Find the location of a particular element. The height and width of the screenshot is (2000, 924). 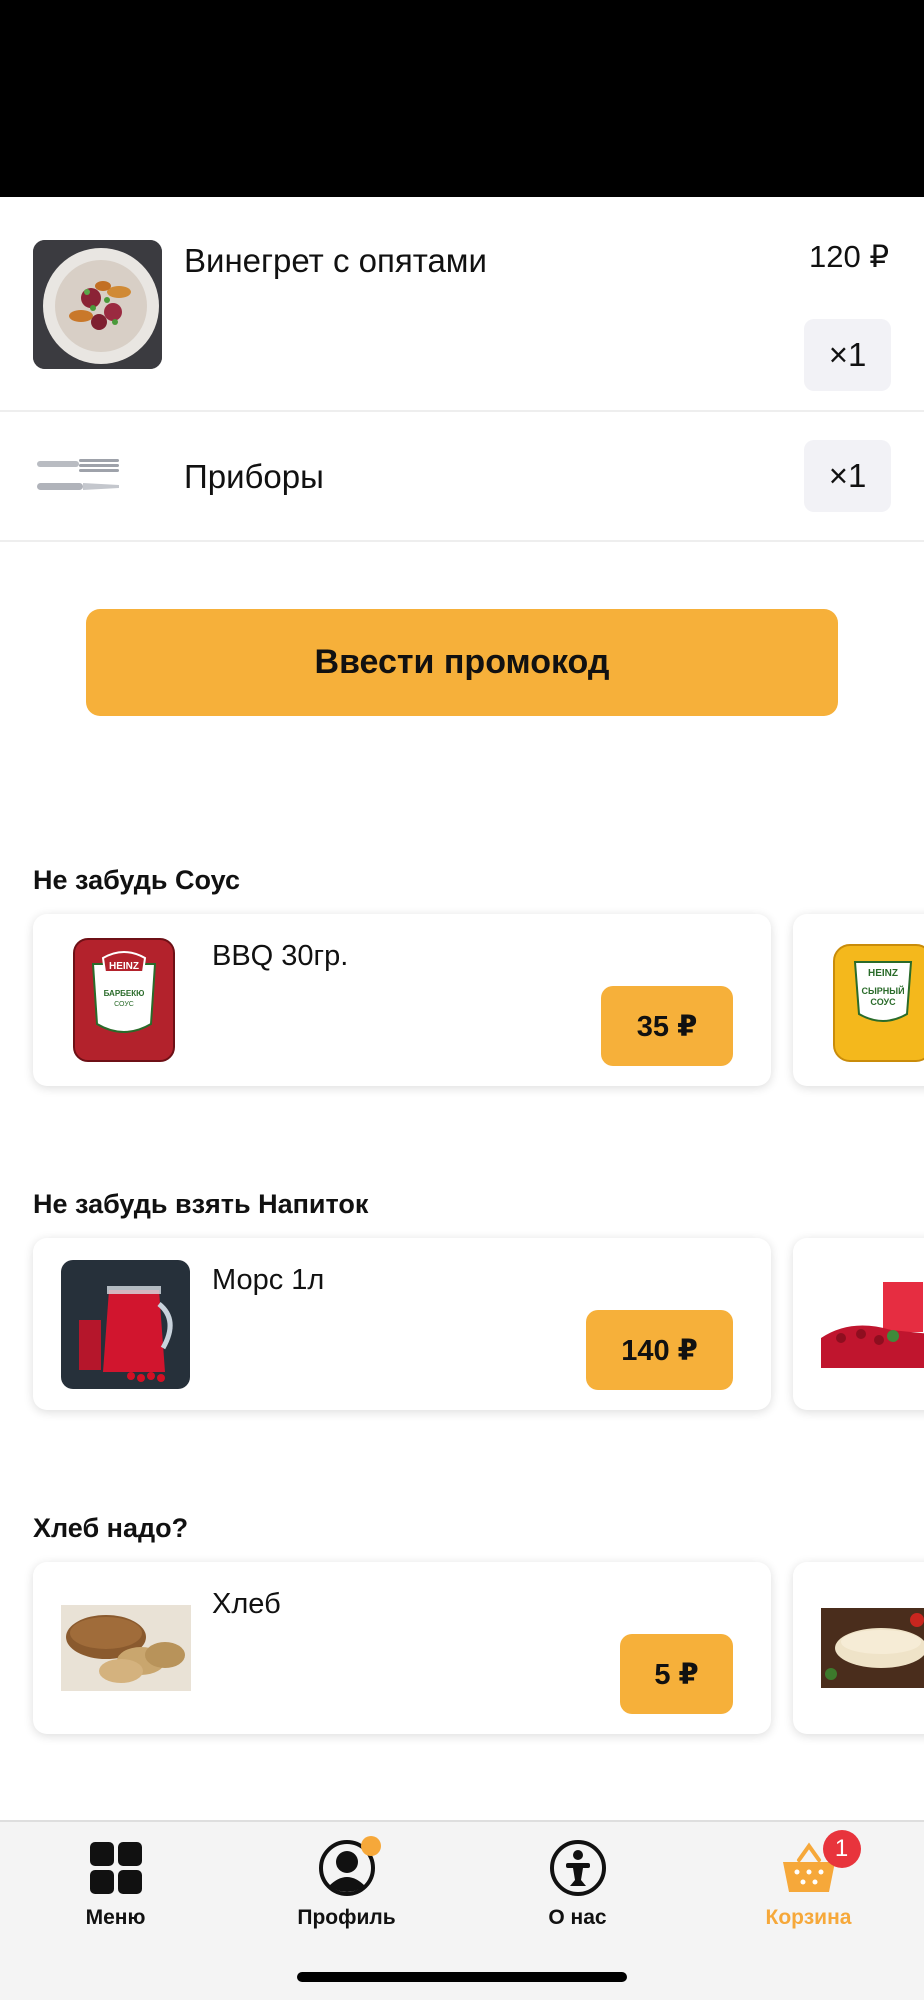

section-title: Хлеб надо? is located at coordinates (111, 1528).